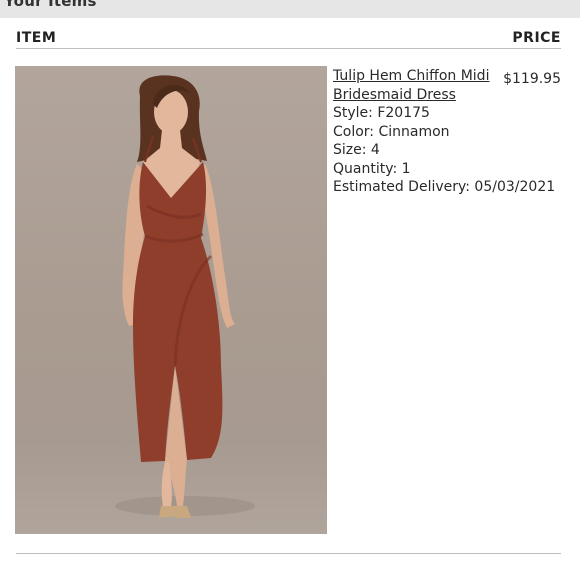 This screenshot has width=580, height=580. What do you see at coordinates (288, 39) in the screenshot?
I see `column-headers: ITEM PRICE` at bounding box center [288, 39].